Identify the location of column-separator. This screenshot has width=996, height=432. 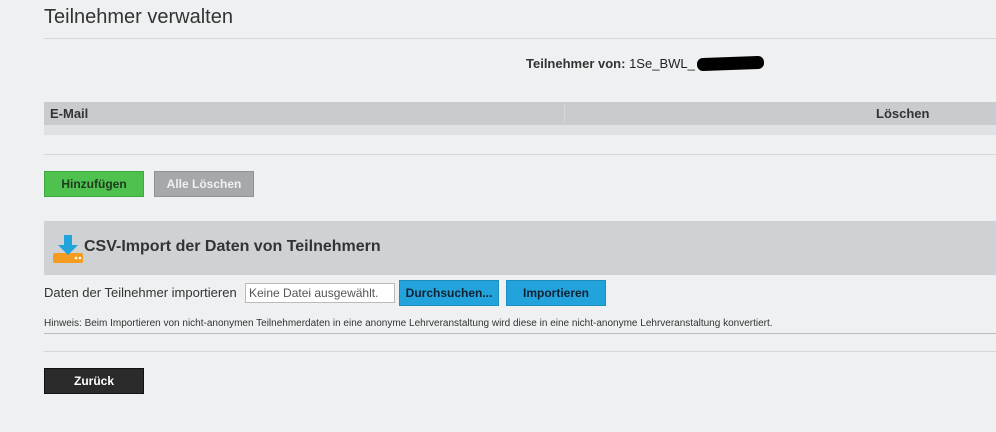
(564, 113).